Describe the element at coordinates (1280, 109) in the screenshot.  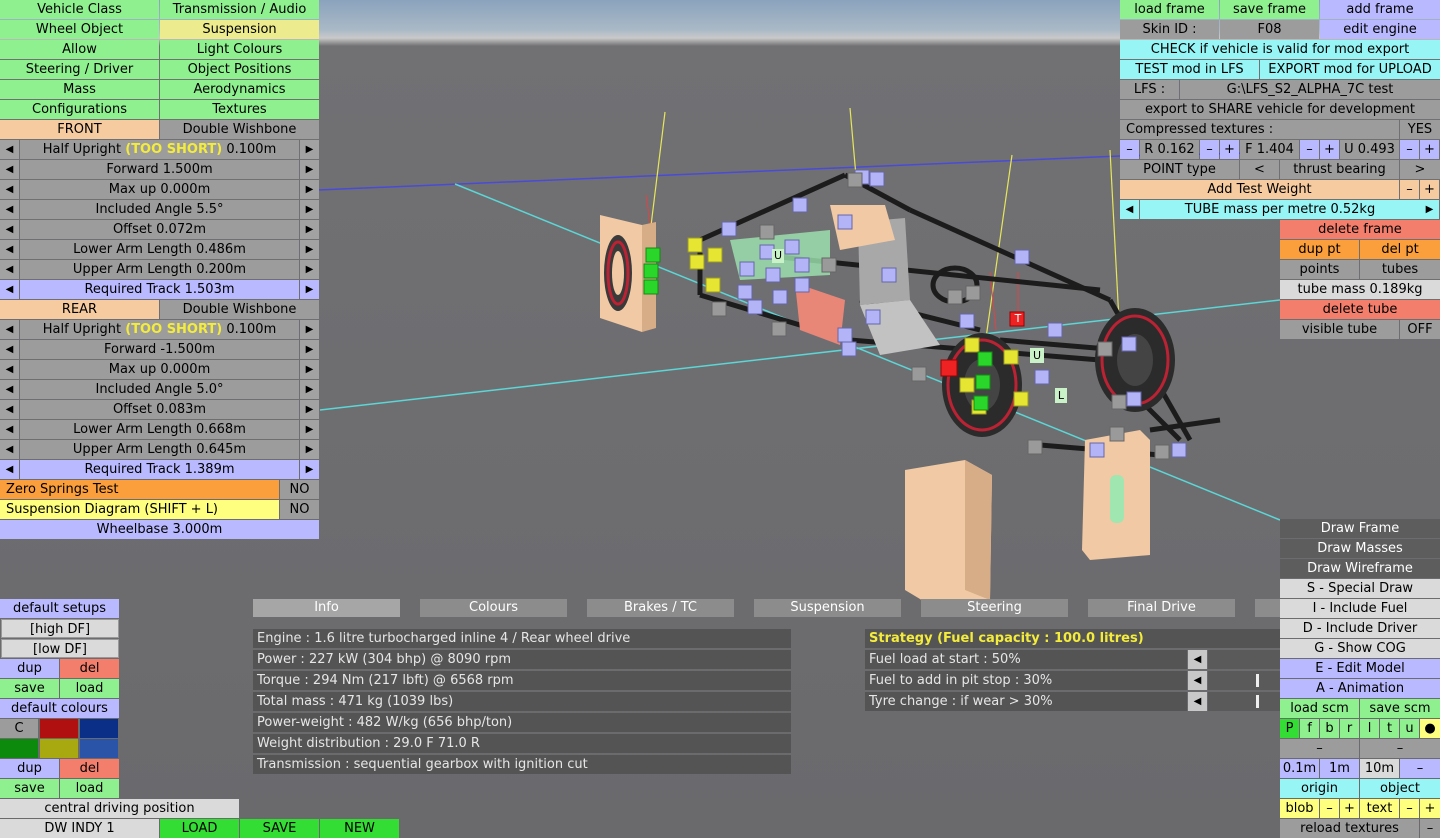
I see `export-share-button: export to SHARE vehicle for development` at that location.